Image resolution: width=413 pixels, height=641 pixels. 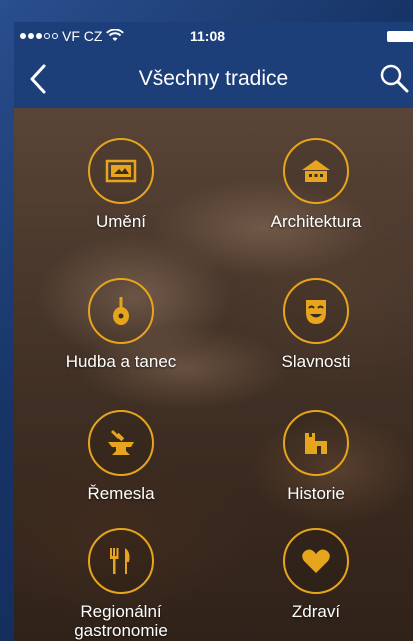 What do you see at coordinates (121, 456) in the screenshot?
I see `category-remesla: Řemesla` at bounding box center [121, 456].